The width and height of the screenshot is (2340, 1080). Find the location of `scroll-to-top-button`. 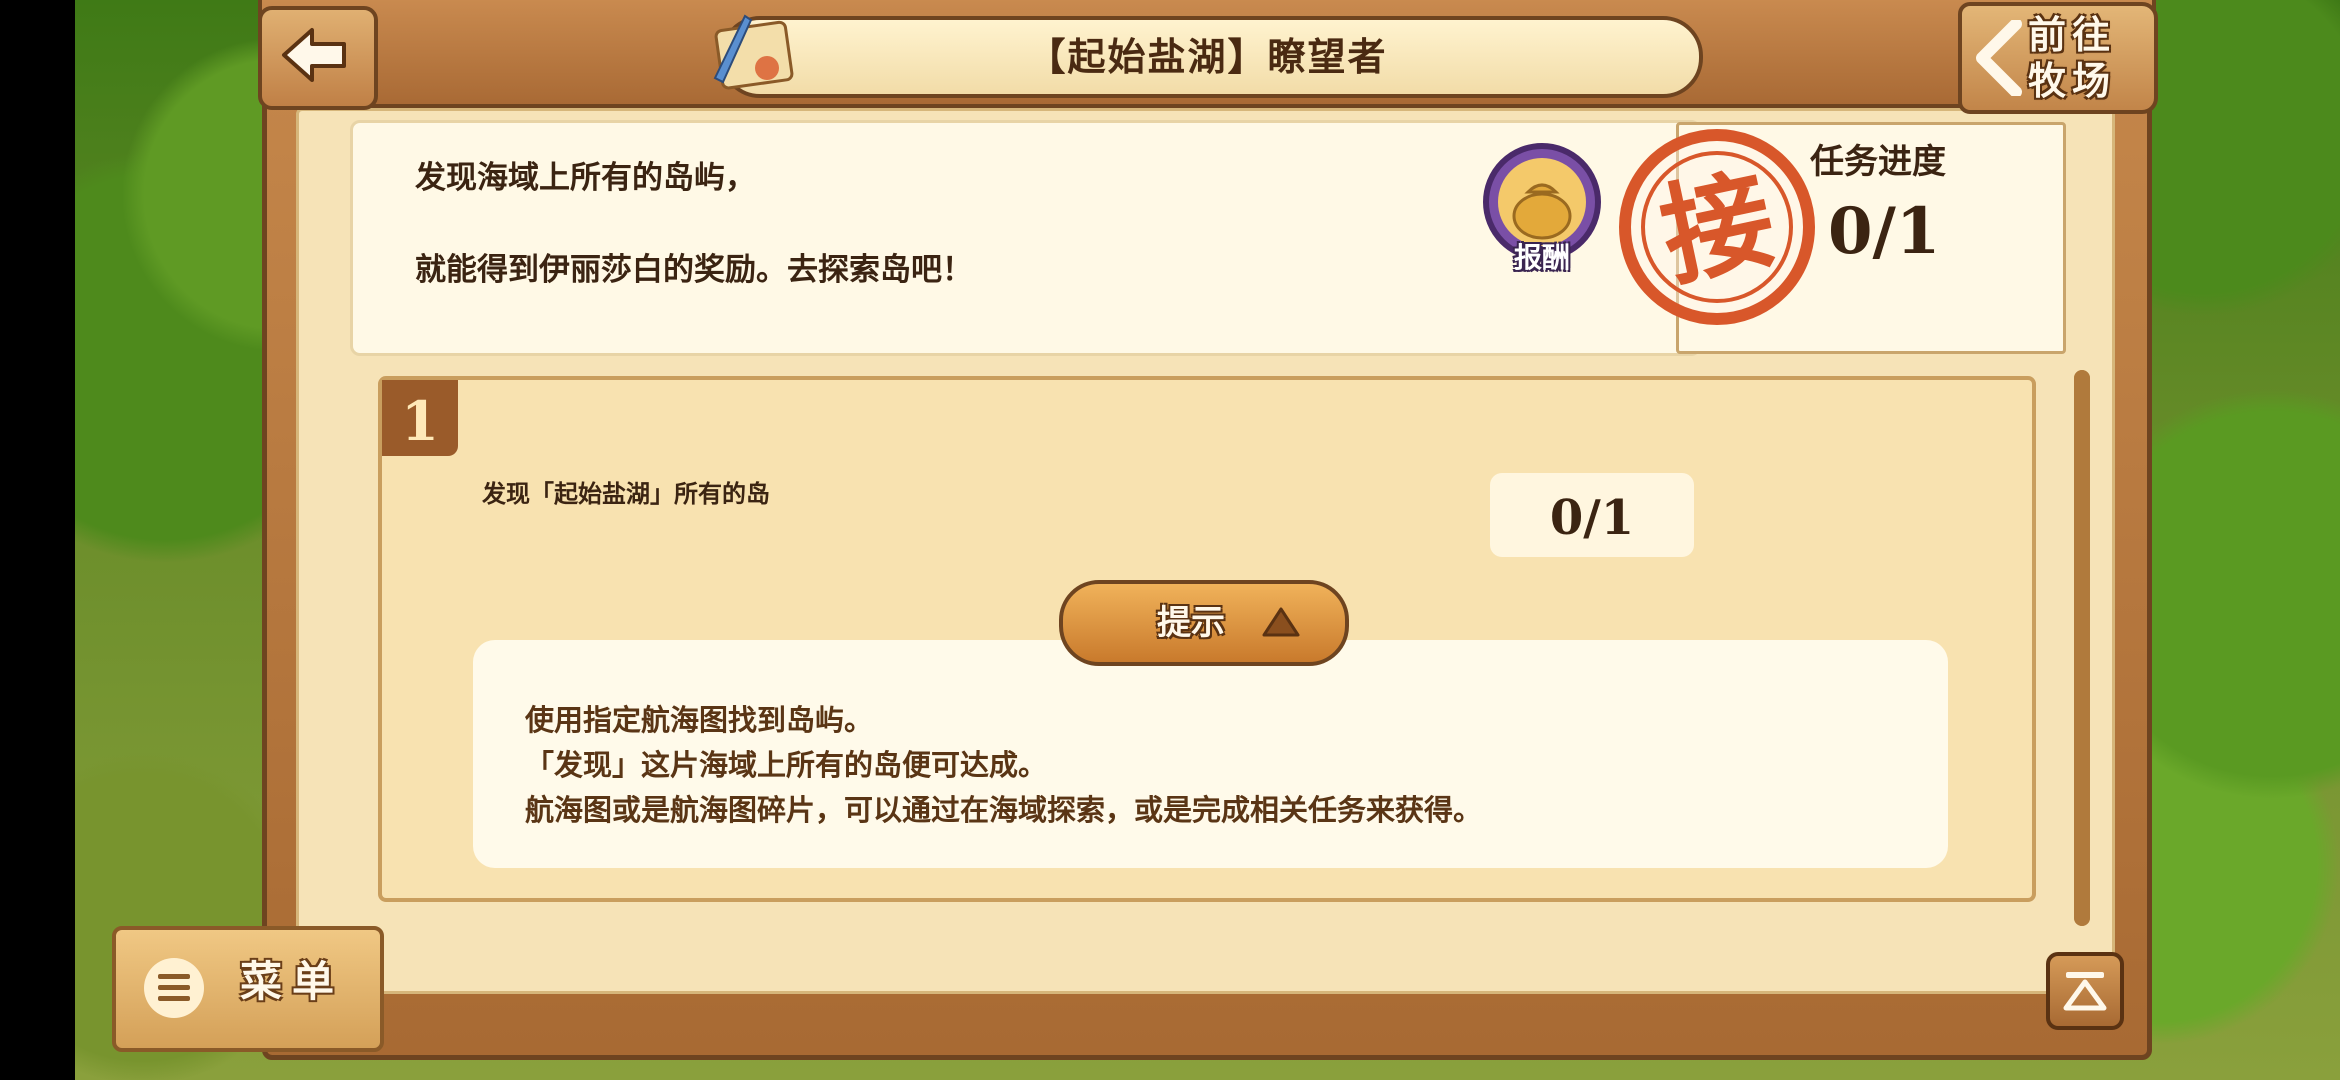

scroll-to-top-button is located at coordinates (2085, 991).